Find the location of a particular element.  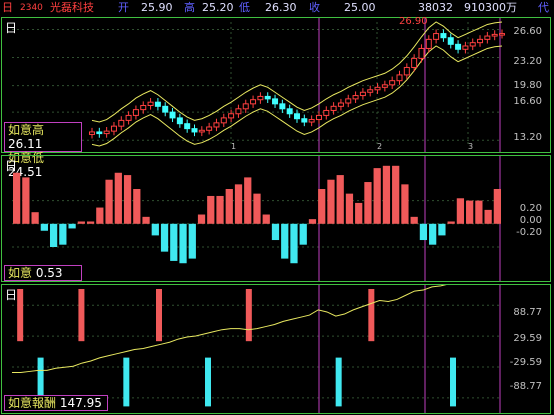

osc-axis-label-2: 0.00 is located at coordinates (530, 220).